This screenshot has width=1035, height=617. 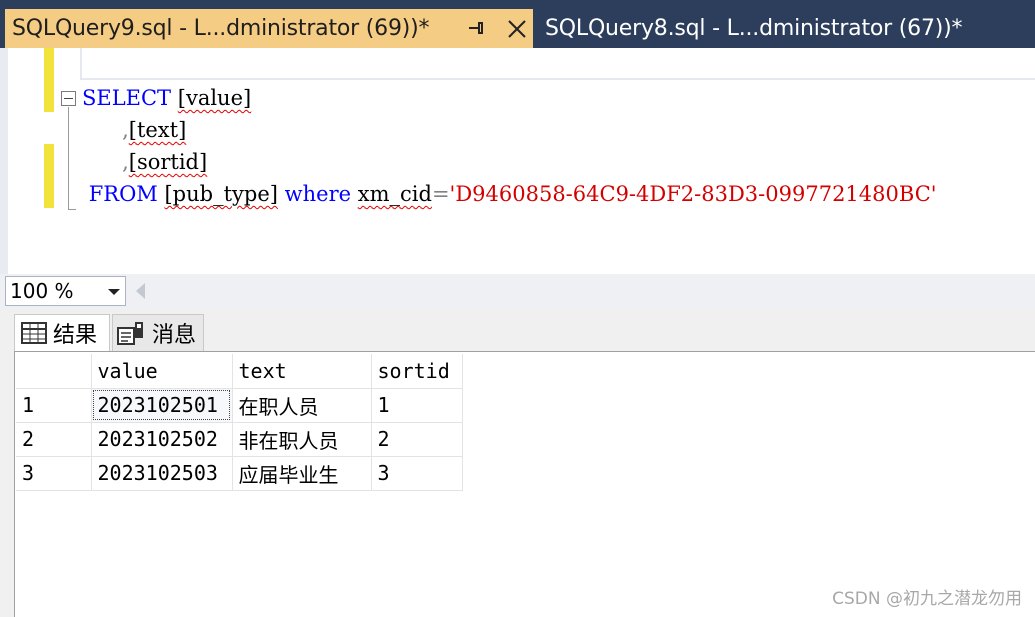 What do you see at coordinates (416, 371) in the screenshot?
I see `column-header: sortid` at bounding box center [416, 371].